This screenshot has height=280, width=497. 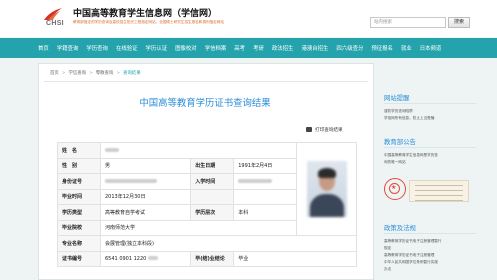 What do you see at coordinates (97, 48) in the screenshot?
I see `nav-item-degree-query: 学历查询` at bounding box center [97, 48].